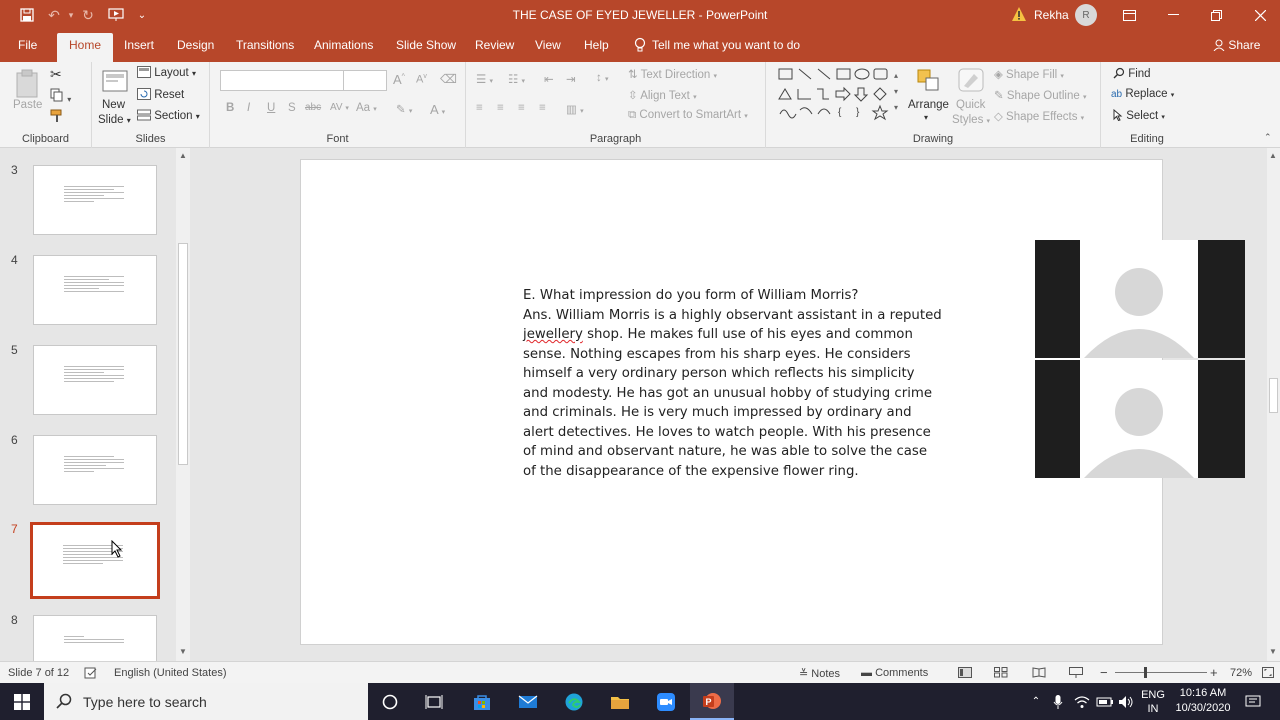 The height and width of the screenshot is (720, 1280). I want to click on italic-button: I, so click(248, 108).